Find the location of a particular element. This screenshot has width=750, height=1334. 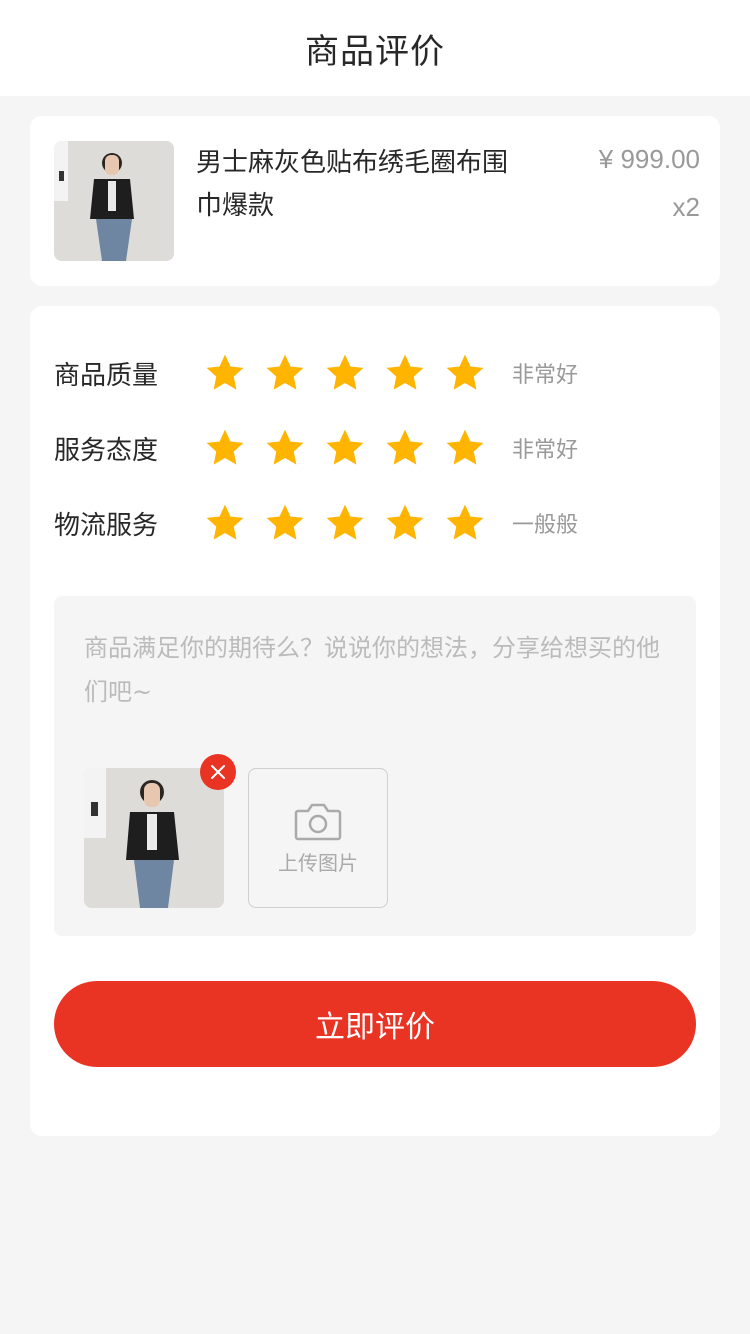

product-quantity: x2 is located at coordinates (686, 207).